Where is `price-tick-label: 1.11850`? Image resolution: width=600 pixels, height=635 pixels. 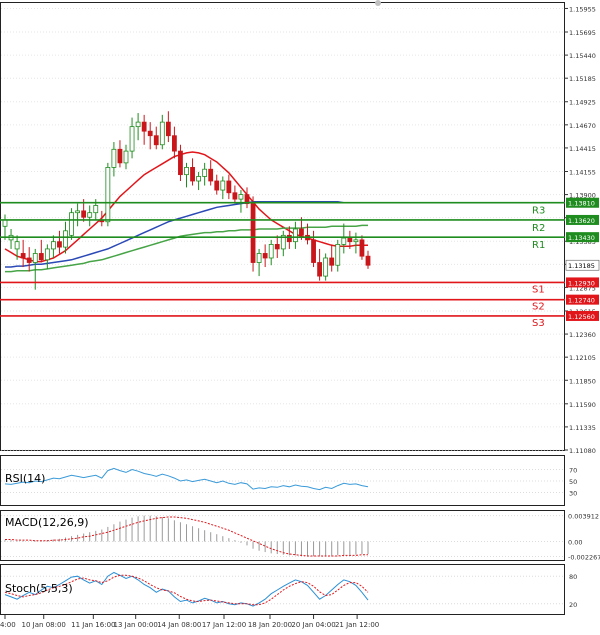
price-tick-label: 1.11850 is located at coordinates (582, 381).